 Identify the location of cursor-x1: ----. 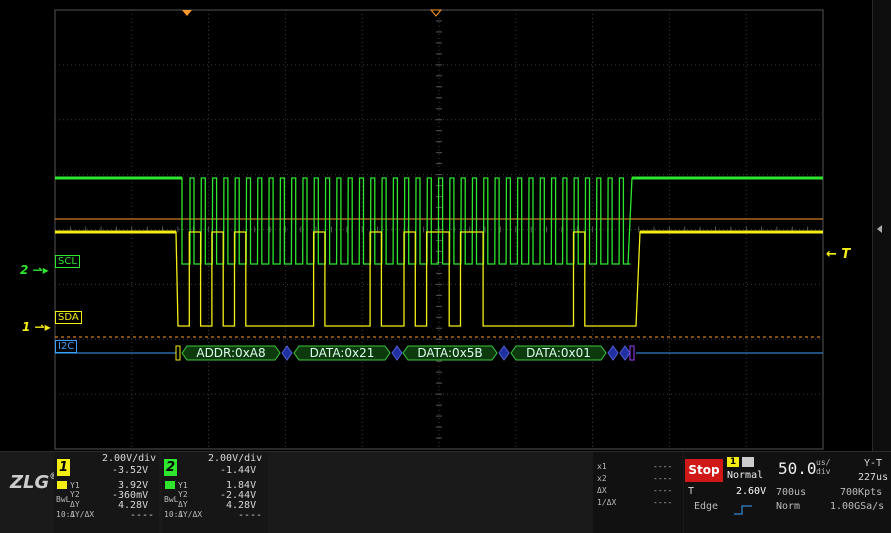
(663, 466).